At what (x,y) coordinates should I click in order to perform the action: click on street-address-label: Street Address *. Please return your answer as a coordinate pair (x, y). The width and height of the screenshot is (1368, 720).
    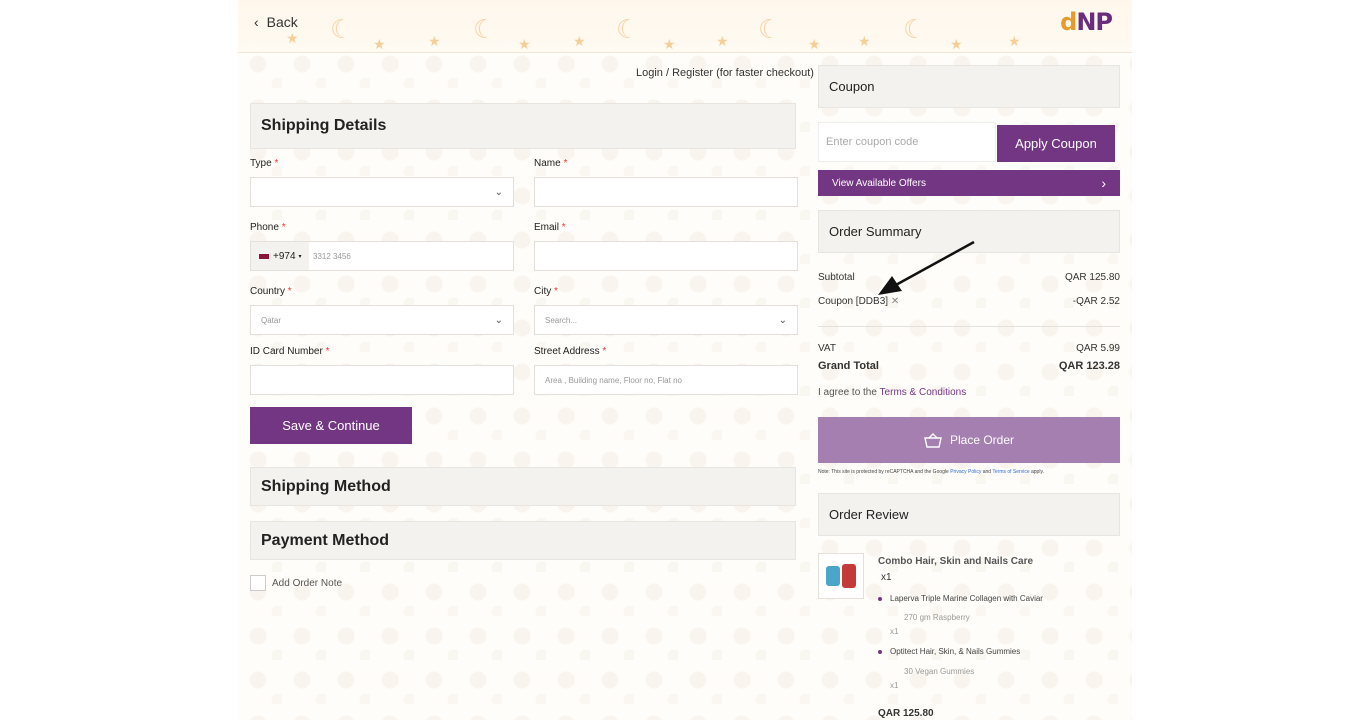
    Looking at the image, I should click on (570, 351).